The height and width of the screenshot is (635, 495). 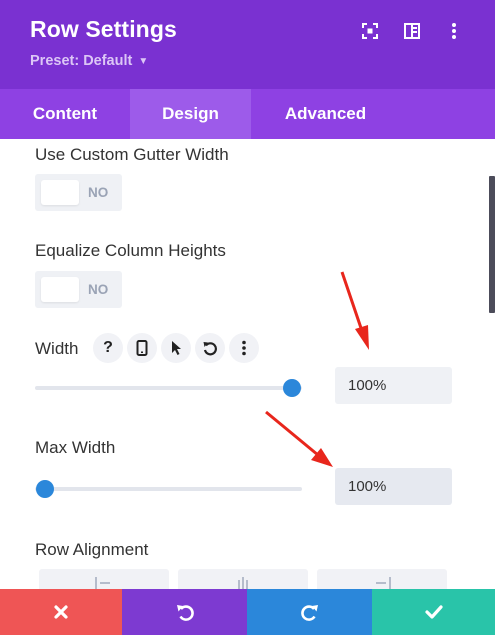 What do you see at coordinates (247, 44) in the screenshot?
I see `settings-header: Row Settings Preset: Default ▼` at bounding box center [247, 44].